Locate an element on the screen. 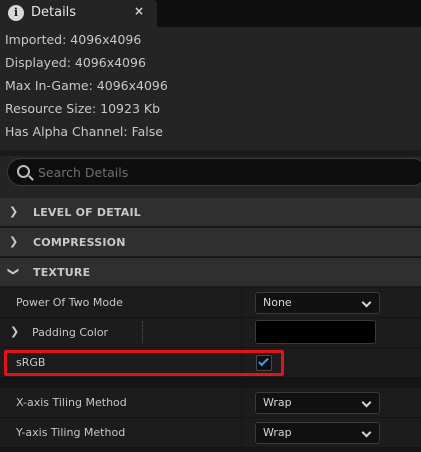  info-resource-size: Resource Size: 10923 Kb is located at coordinates (83, 108).